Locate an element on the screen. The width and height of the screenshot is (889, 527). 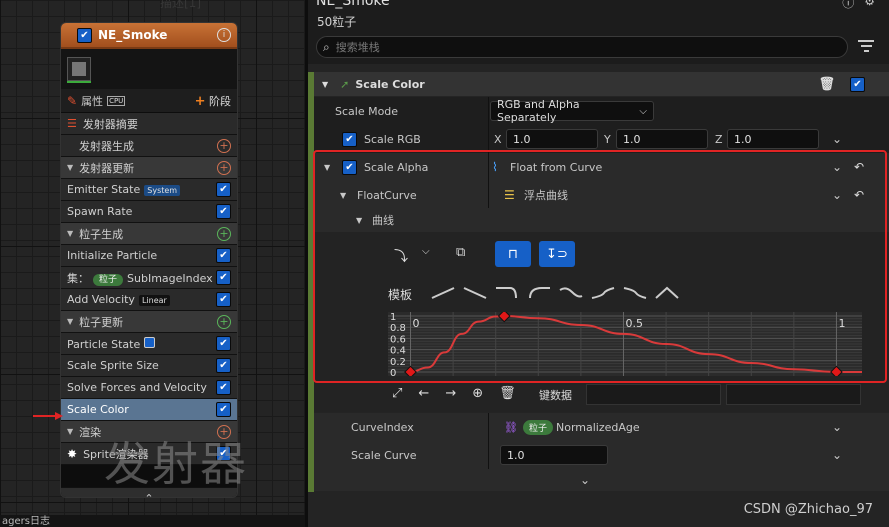
node-item-1: 发射器生成 + is located at coordinates (149, 146).